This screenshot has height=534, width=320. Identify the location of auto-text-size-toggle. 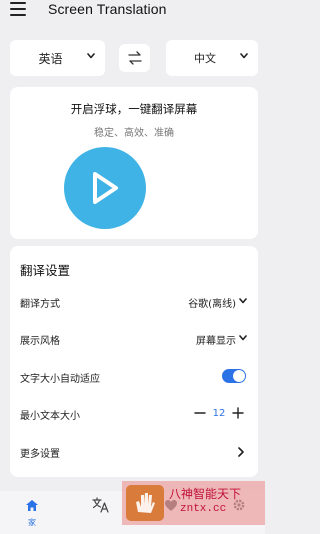
(234, 376).